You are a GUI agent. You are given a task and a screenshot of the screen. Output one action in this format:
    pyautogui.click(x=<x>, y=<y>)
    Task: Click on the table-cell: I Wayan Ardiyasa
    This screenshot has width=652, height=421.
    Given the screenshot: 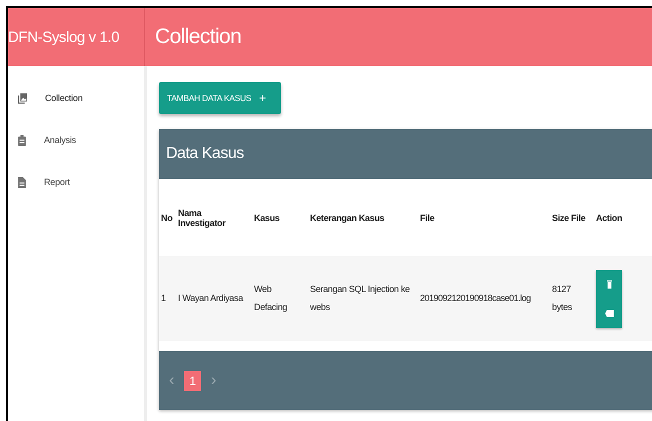 What is the action you would take?
    pyautogui.click(x=214, y=298)
    